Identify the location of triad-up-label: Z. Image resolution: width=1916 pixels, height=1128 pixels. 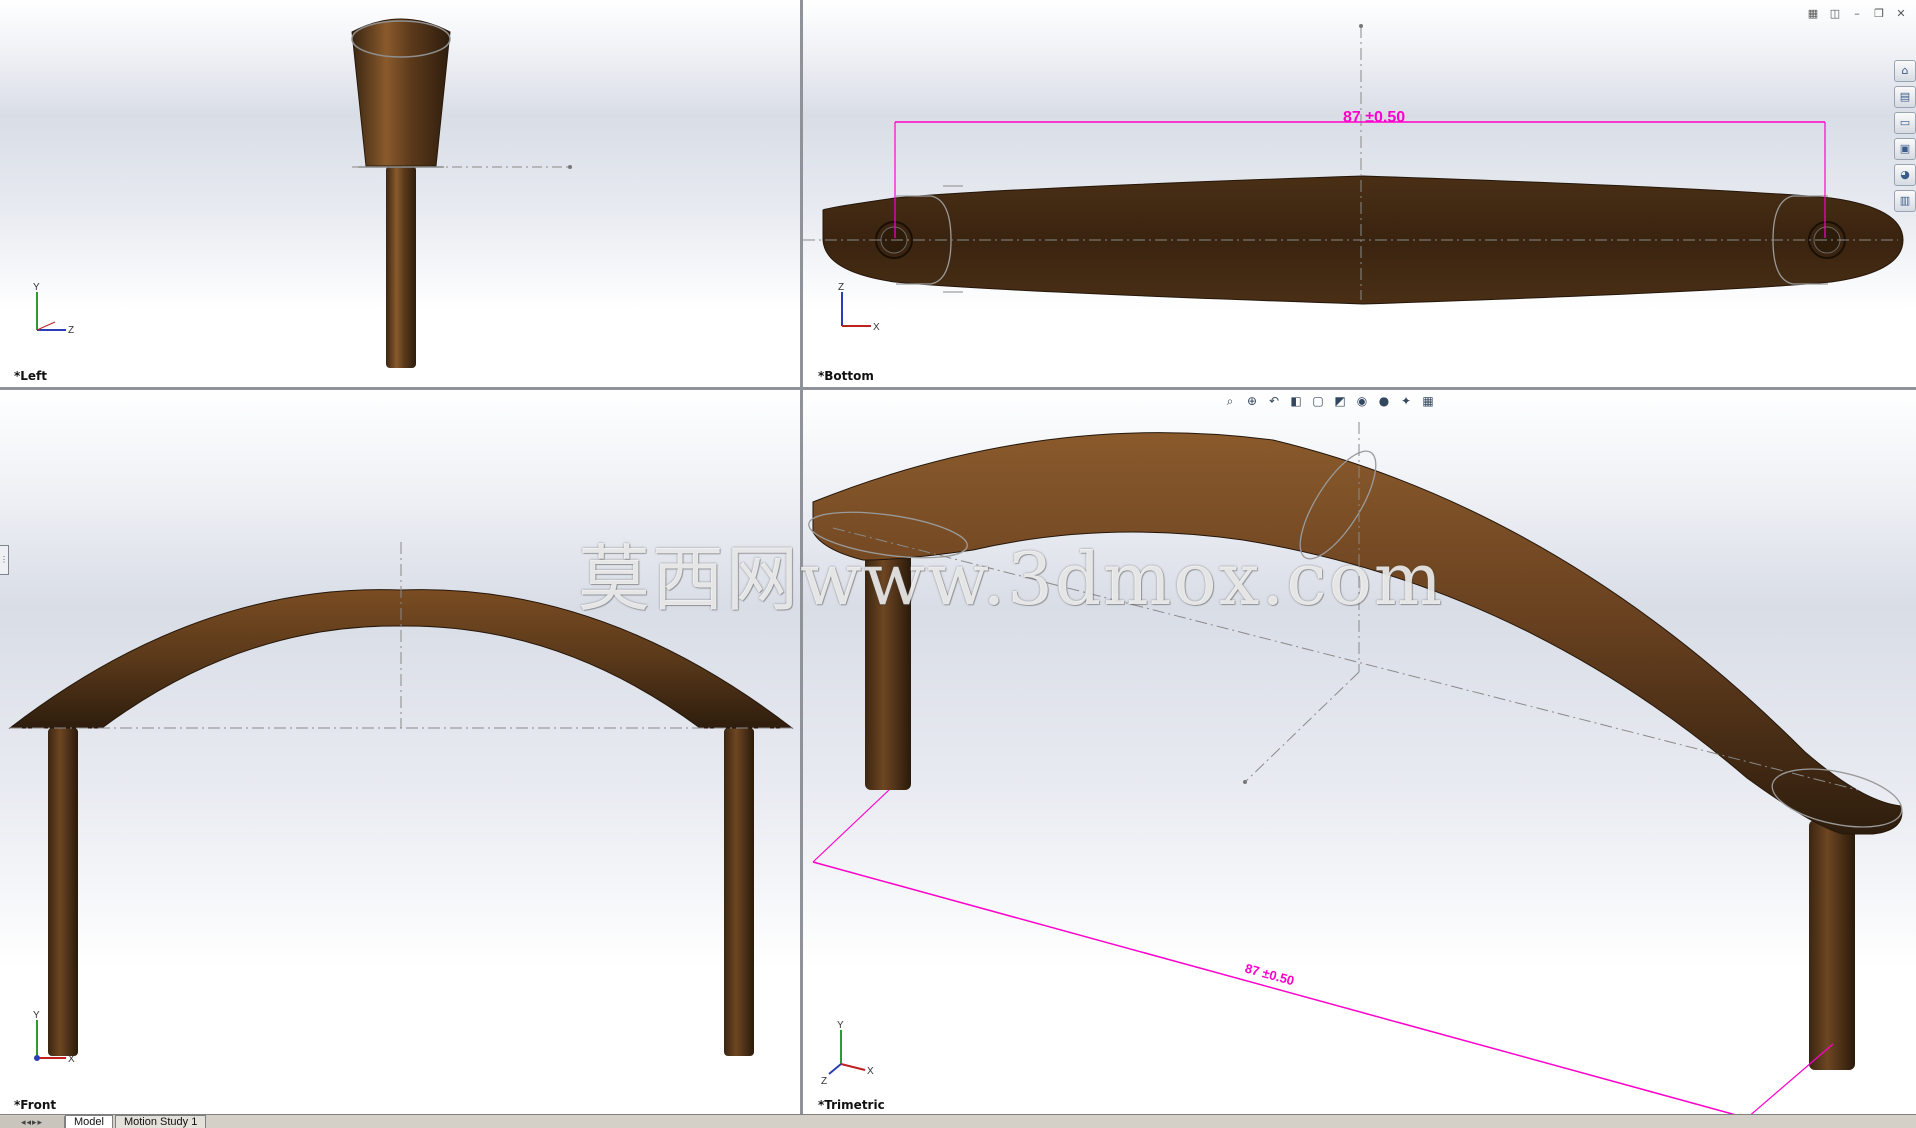
(841, 287).